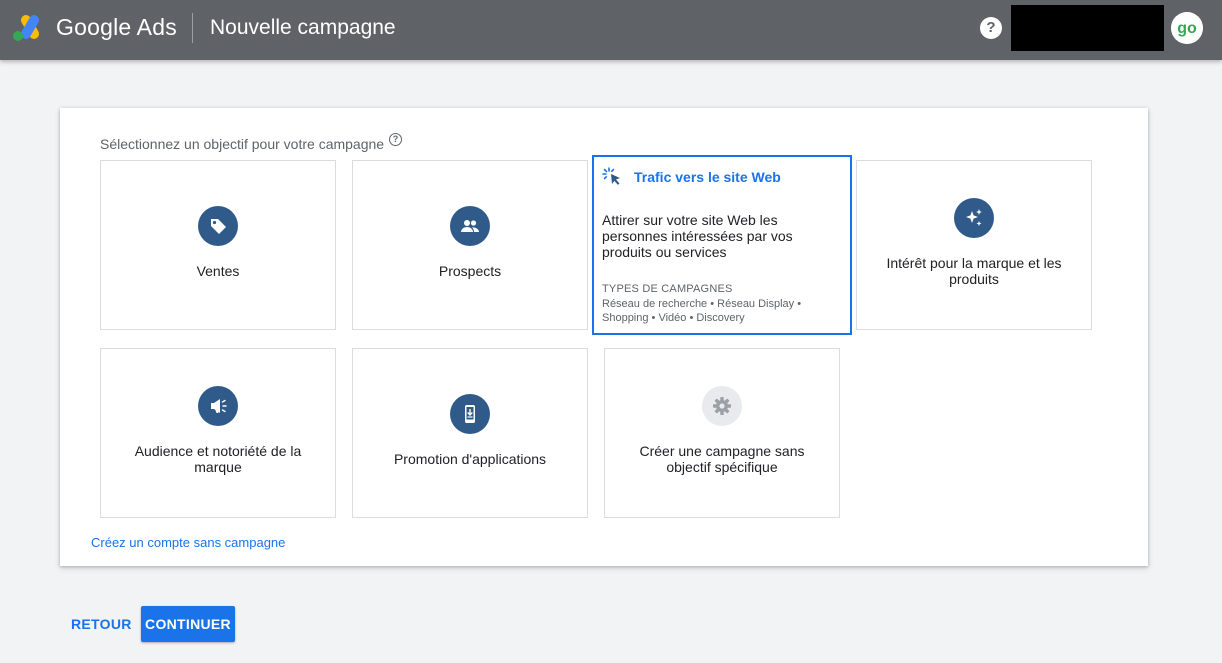 The height and width of the screenshot is (663, 1222). What do you see at coordinates (1087, 28) in the screenshot?
I see `account-info-redacted` at bounding box center [1087, 28].